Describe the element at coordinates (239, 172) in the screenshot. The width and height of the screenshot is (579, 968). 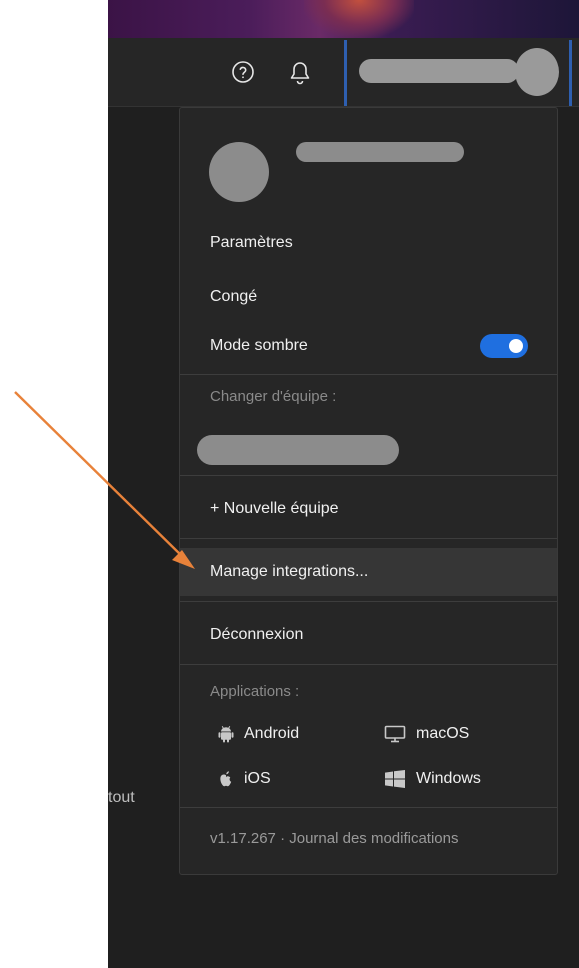
I see `redacted-profile-avatar` at that location.